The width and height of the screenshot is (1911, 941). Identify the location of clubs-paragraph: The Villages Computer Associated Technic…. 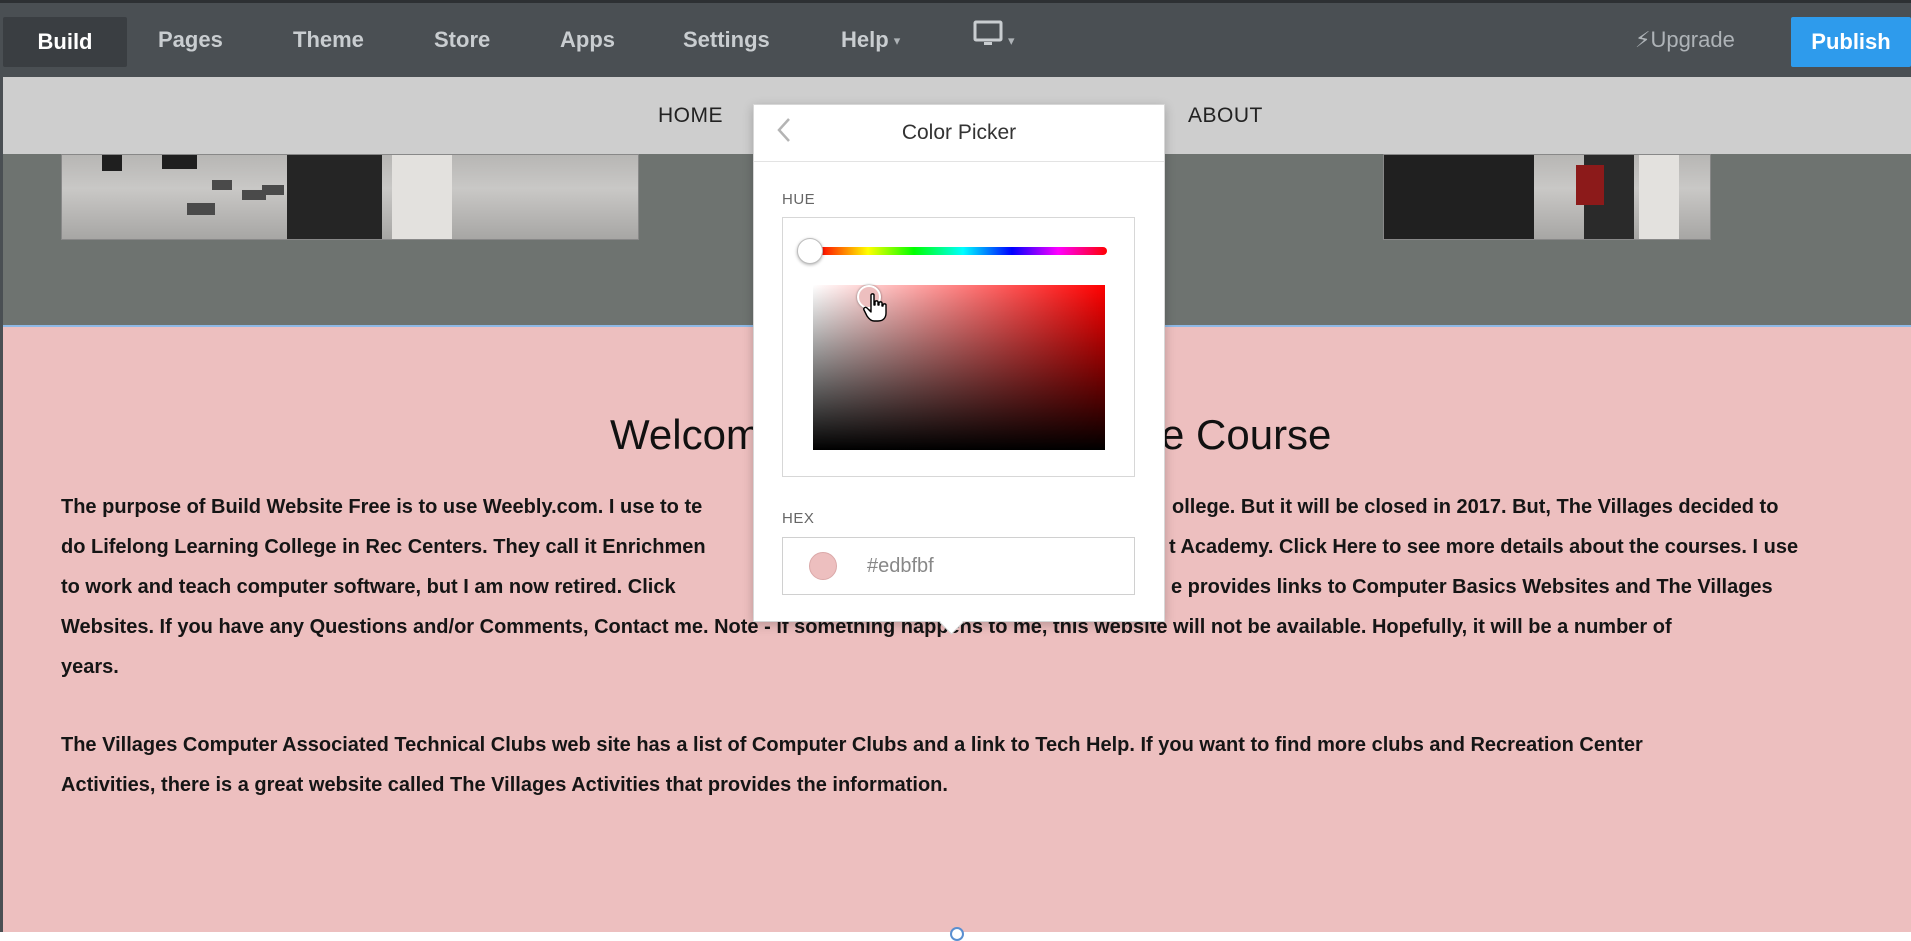
(961, 765).